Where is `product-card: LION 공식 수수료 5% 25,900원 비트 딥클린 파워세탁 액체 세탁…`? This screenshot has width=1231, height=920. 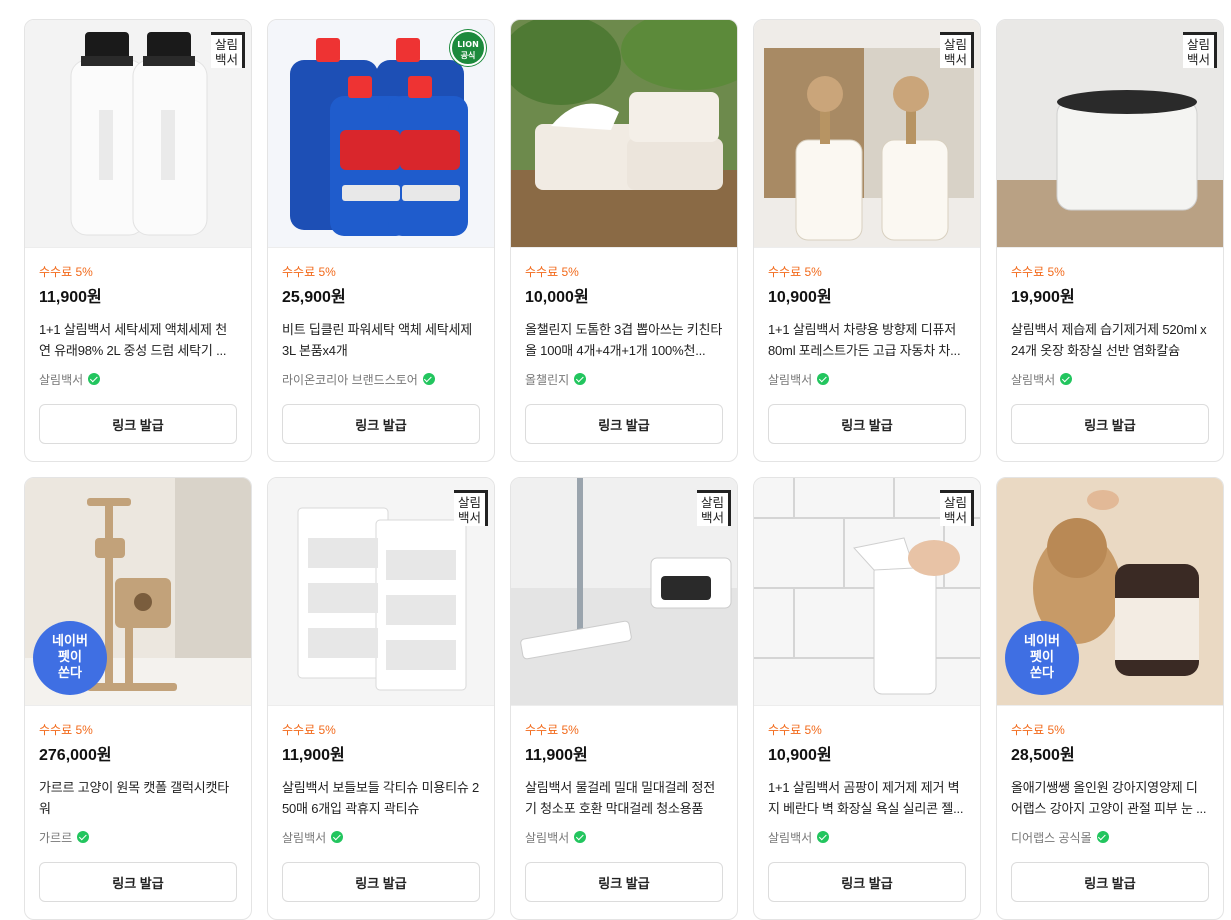 product-card: LION 공식 수수료 5% 25,900원 비트 딥클린 파워세탁 액체 세탁… is located at coordinates (381, 240).